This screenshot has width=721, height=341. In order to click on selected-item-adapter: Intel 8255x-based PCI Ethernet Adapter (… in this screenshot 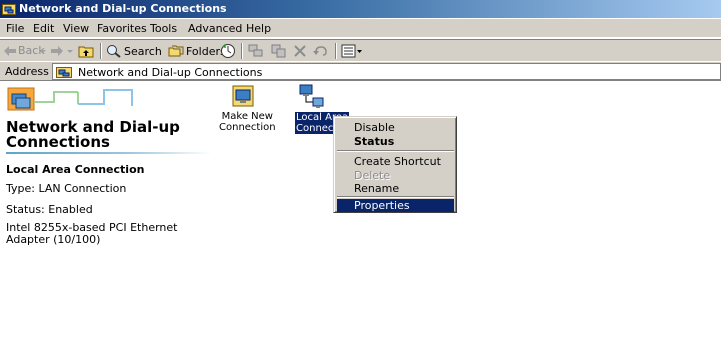, I will do `click(106, 234)`.